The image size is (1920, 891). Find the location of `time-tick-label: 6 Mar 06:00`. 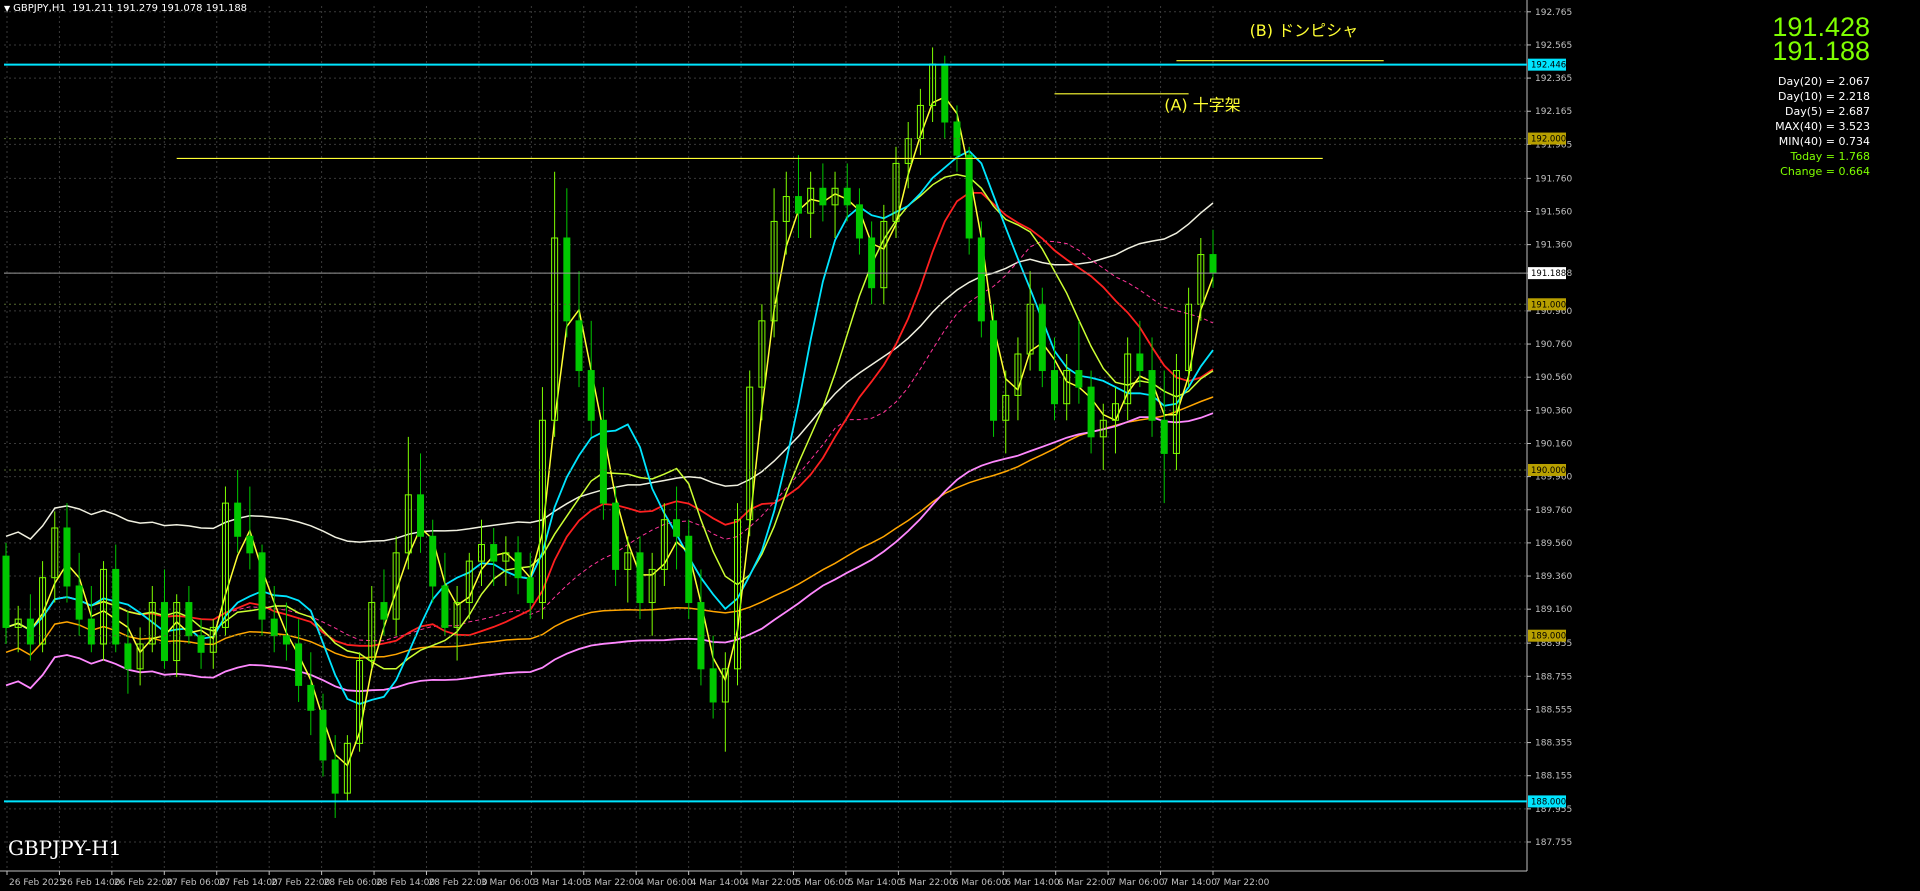

time-tick-label: 6 Mar 06:00 is located at coordinates (980, 883).